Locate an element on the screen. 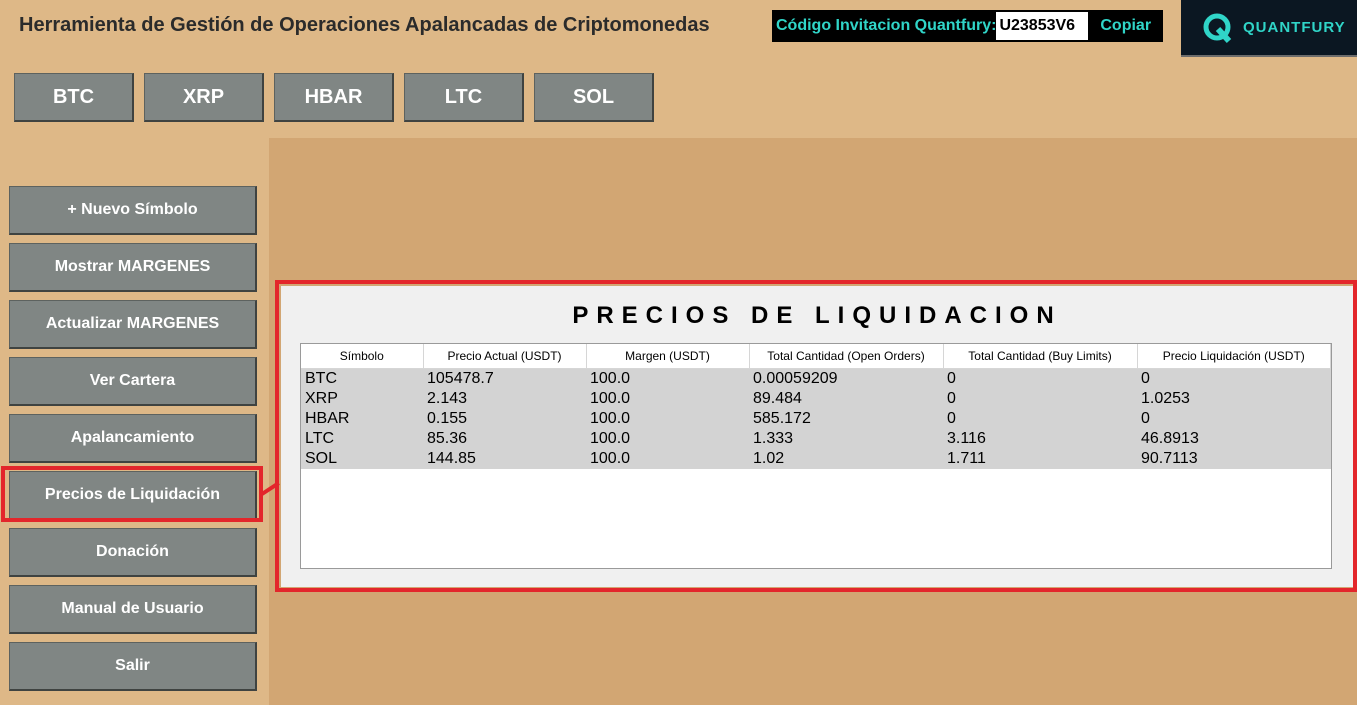 Image resolution: width=1357 pixels, height=705 pixels. column-header-buy-limits: Total Cantidad (Buy Limits) is located at coordinates (1040, 356).